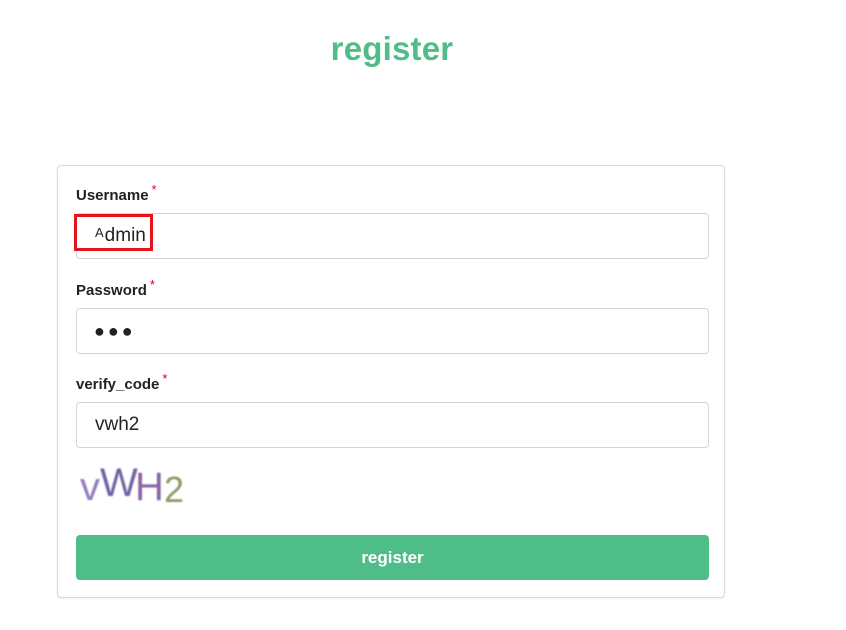 This screenshot has height=630, width=846. I want to click on page-title: register, so click(392, 48).